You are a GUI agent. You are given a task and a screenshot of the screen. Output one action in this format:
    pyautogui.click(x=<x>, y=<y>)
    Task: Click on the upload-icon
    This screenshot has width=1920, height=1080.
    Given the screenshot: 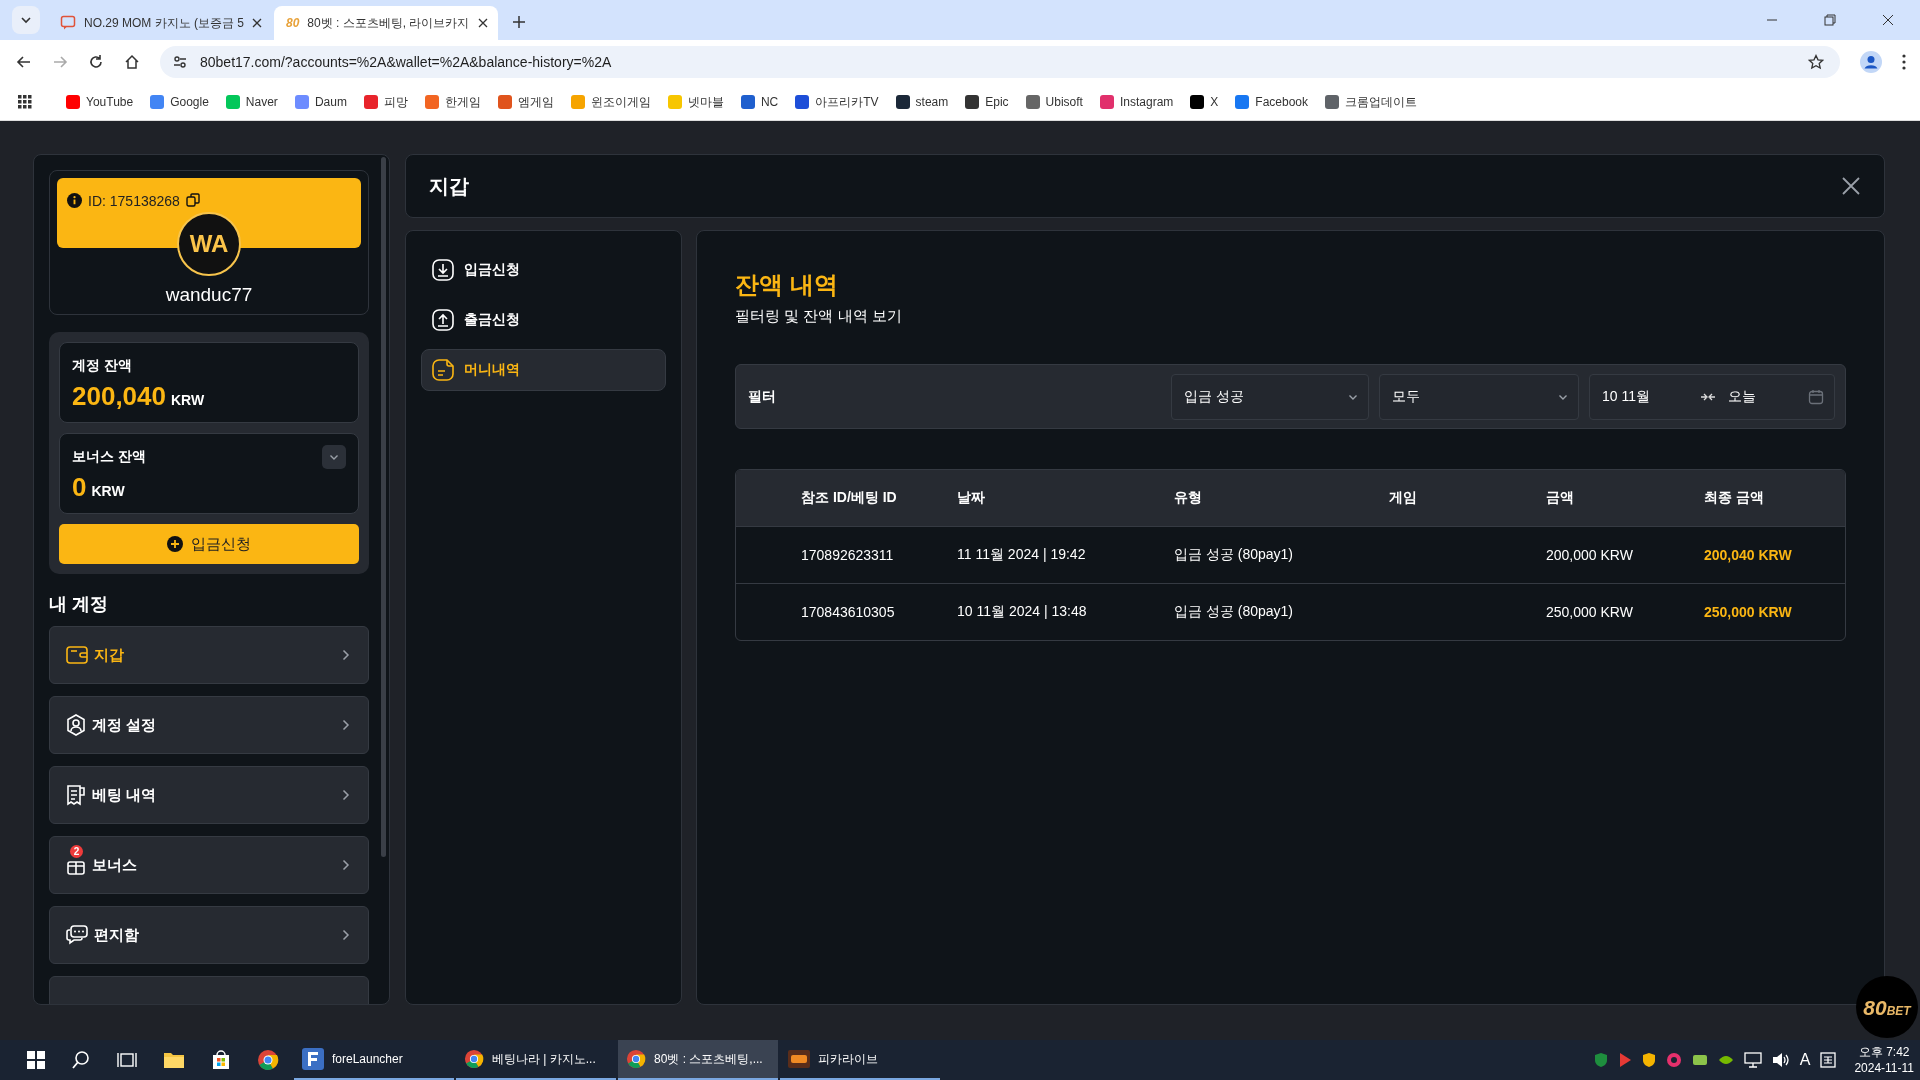 What is the action you would take?
    pyautogui.click(x=443, y=320)
    